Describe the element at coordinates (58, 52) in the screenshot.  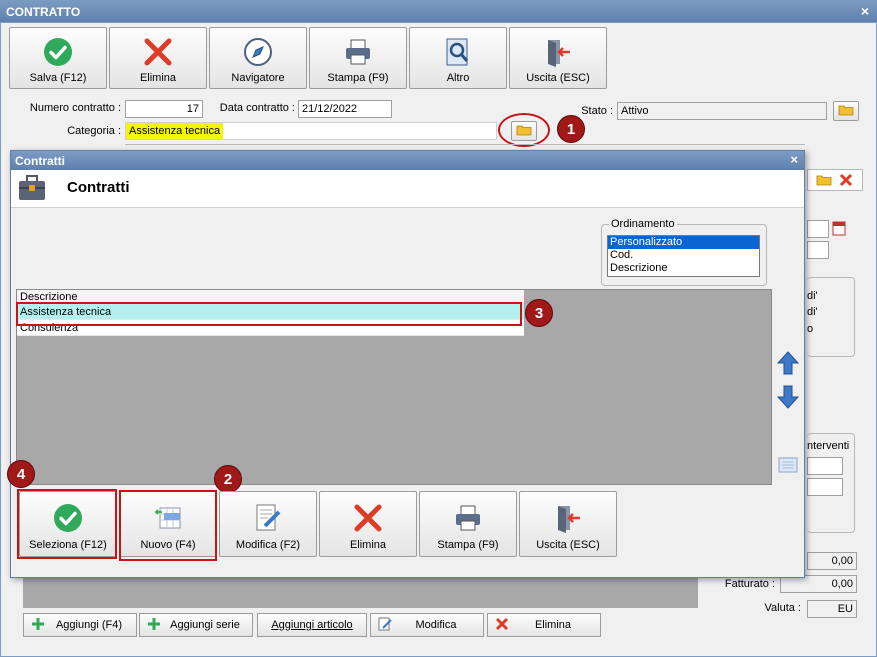
I see `checkmark-icon` at that location.